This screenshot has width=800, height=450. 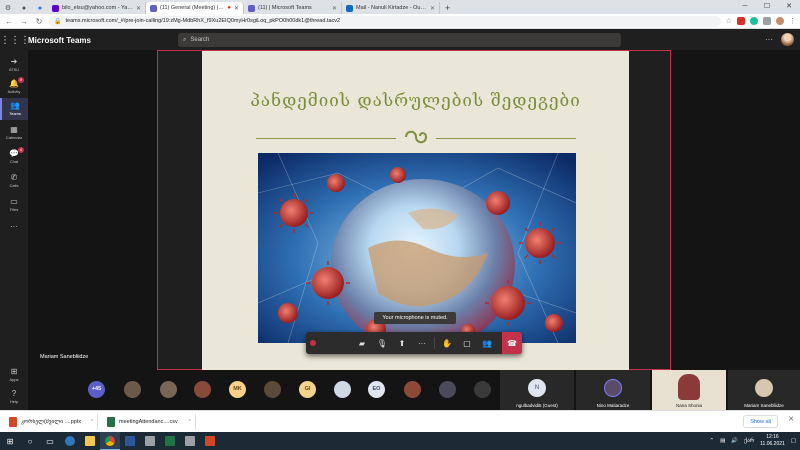 I want to click on app-title: Microsoft Teams, so click(x=59, y=40).